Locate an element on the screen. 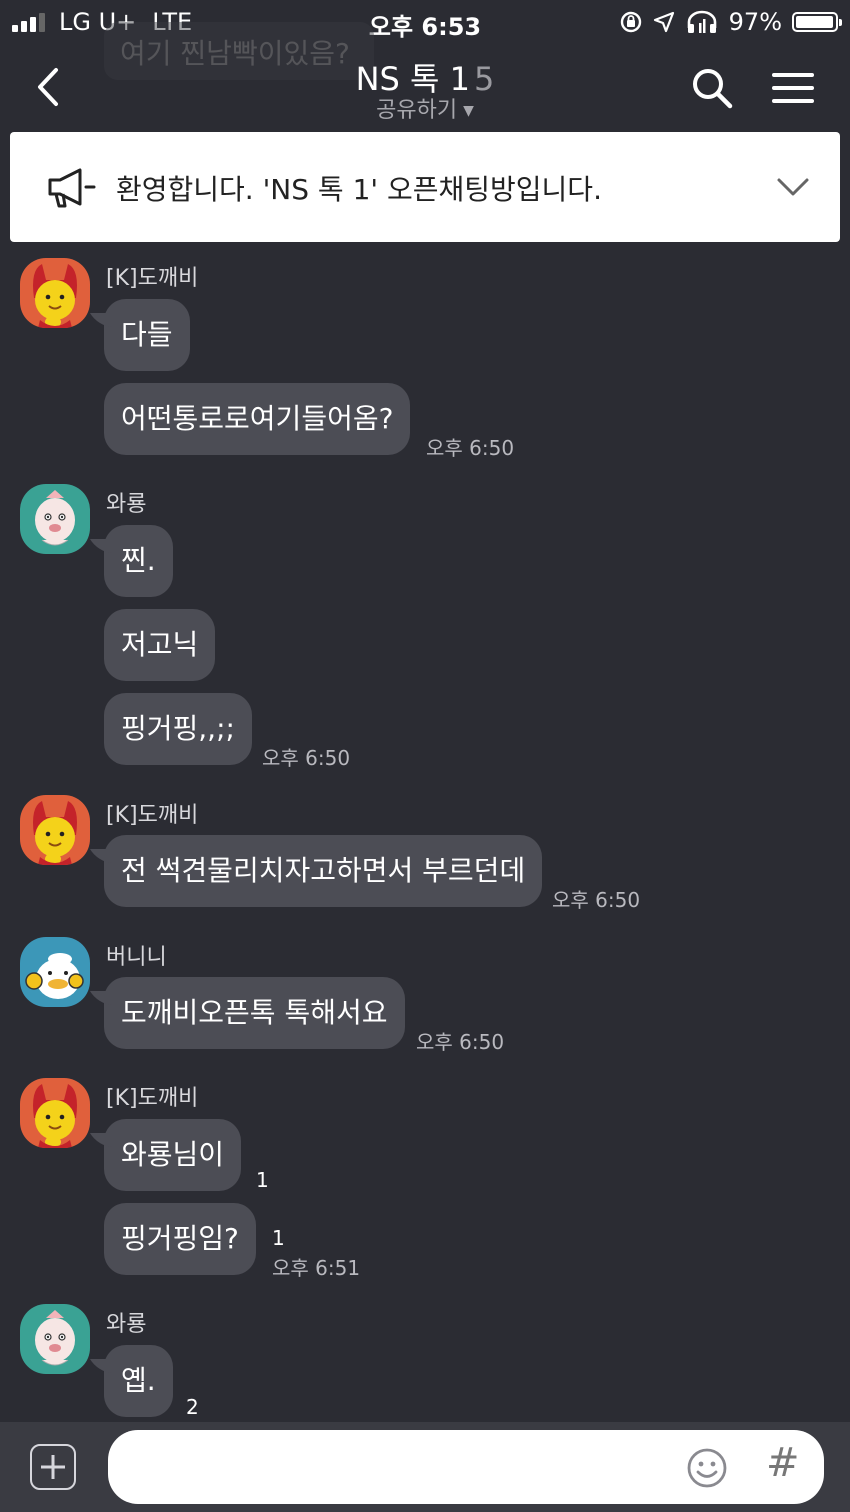 The width and height of the screenshot is (850, 1512). message-bubble: 전 썩견물리치자고하면서 부르던데 is located at coordinates (323, 871).